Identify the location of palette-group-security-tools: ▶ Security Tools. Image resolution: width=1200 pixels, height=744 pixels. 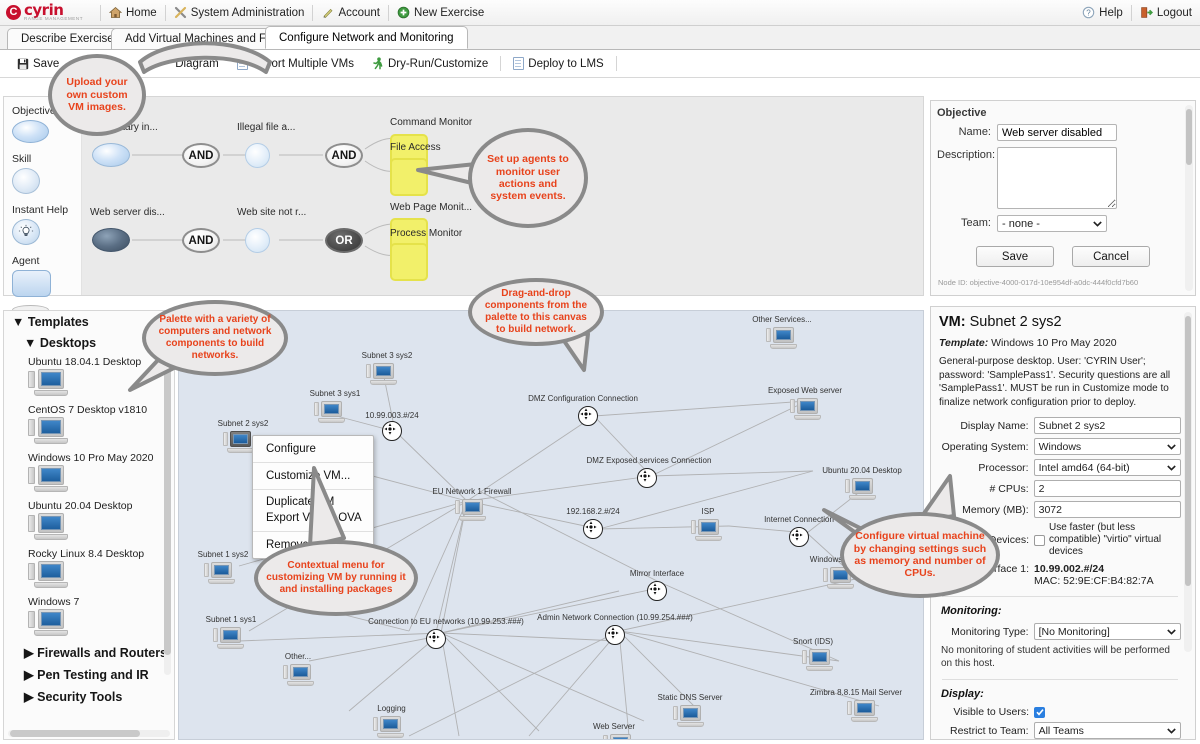
(89, 696).